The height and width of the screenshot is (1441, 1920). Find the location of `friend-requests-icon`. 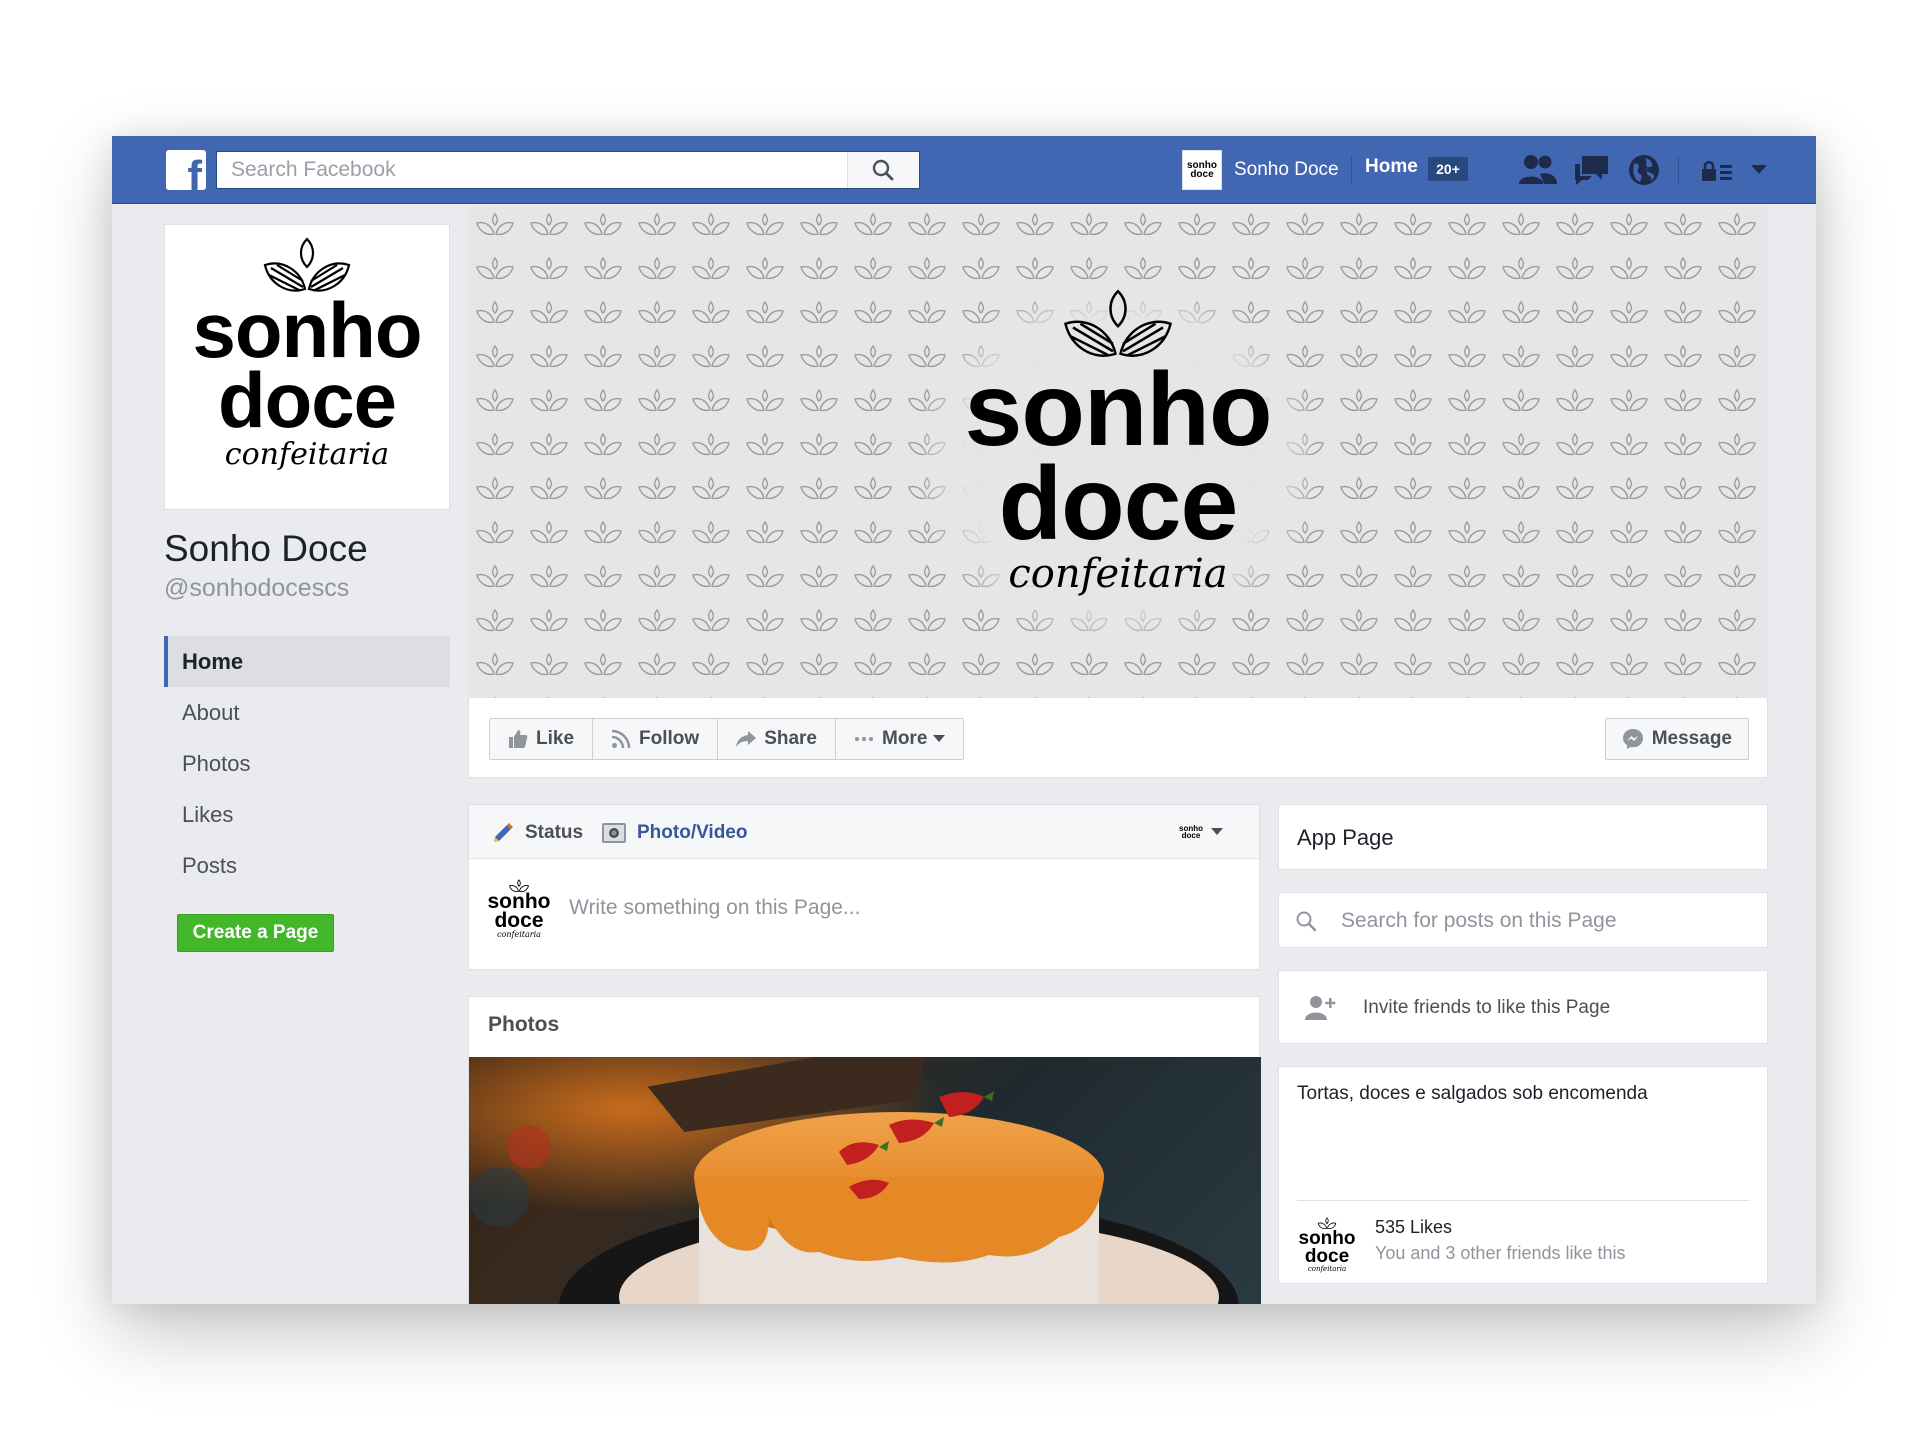

friend-requests-icon is located at coordinates (1538, 170).